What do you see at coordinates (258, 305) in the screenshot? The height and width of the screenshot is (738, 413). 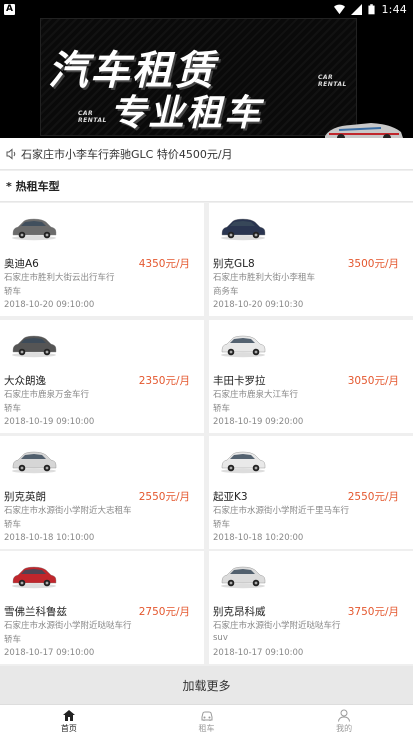 I see `car-date: 2018-10-20 09:10:30` at bounding box center [258, 305].